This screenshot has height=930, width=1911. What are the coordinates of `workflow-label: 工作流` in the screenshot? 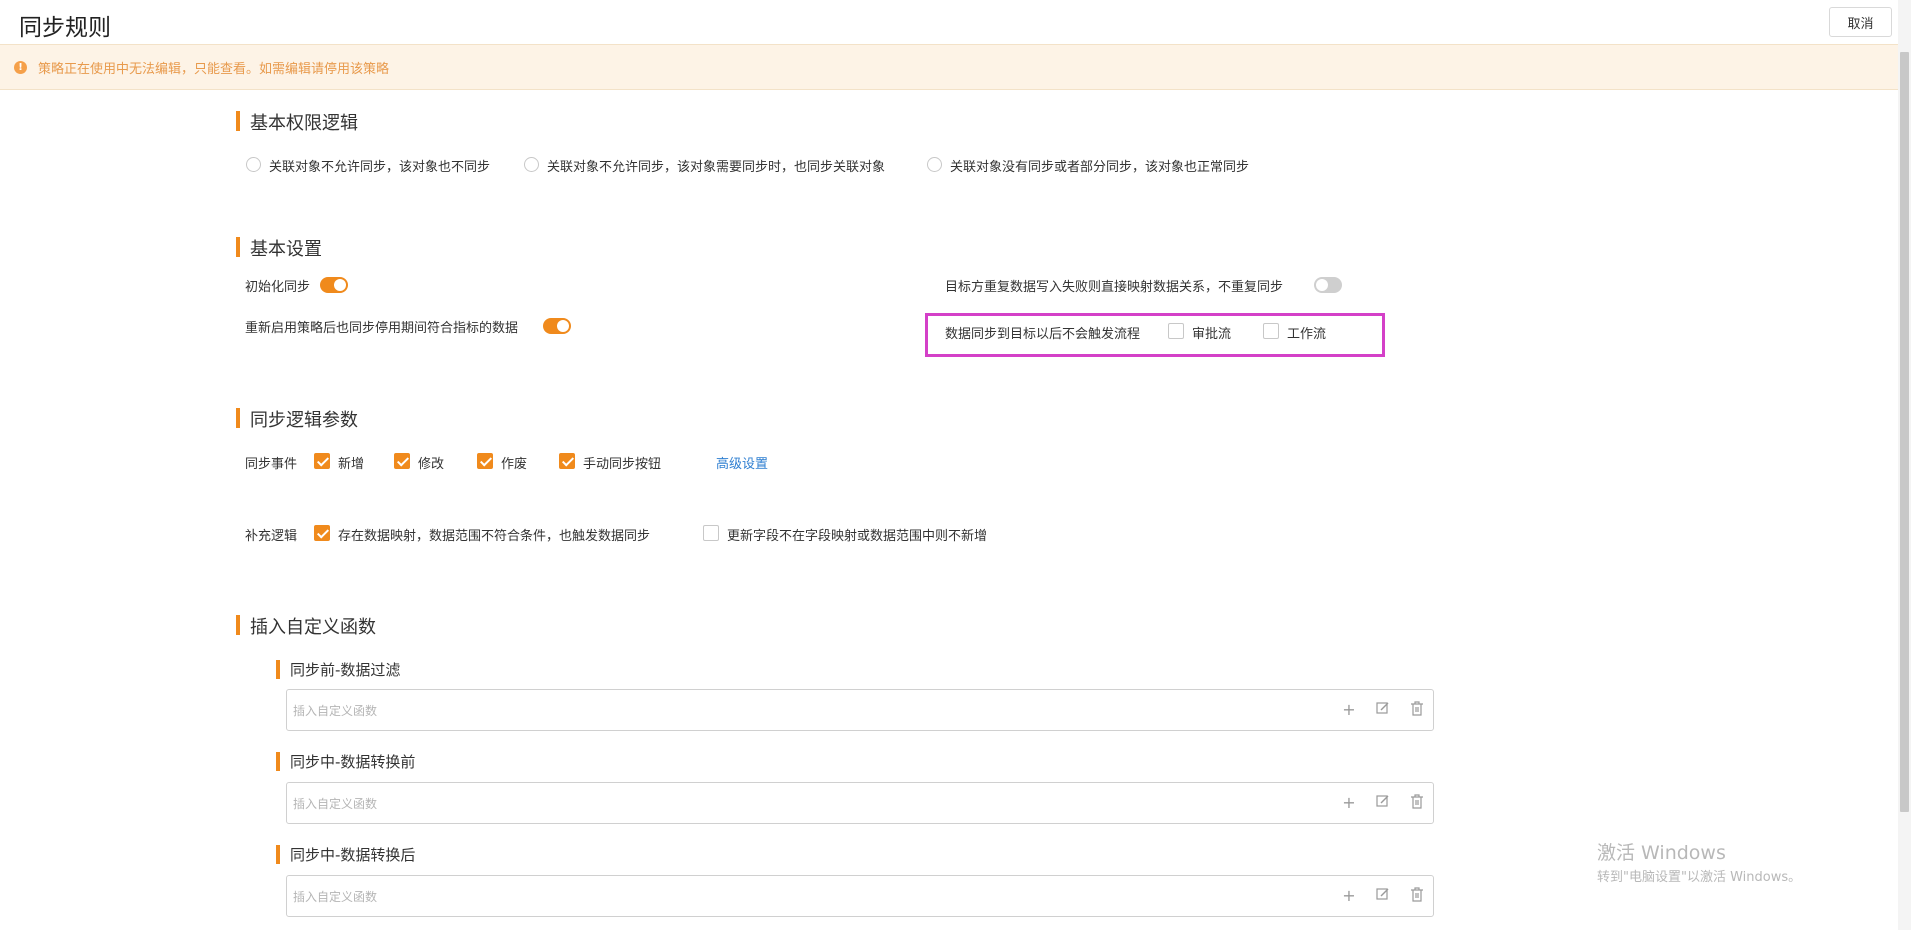 It's located at (1307, 334).